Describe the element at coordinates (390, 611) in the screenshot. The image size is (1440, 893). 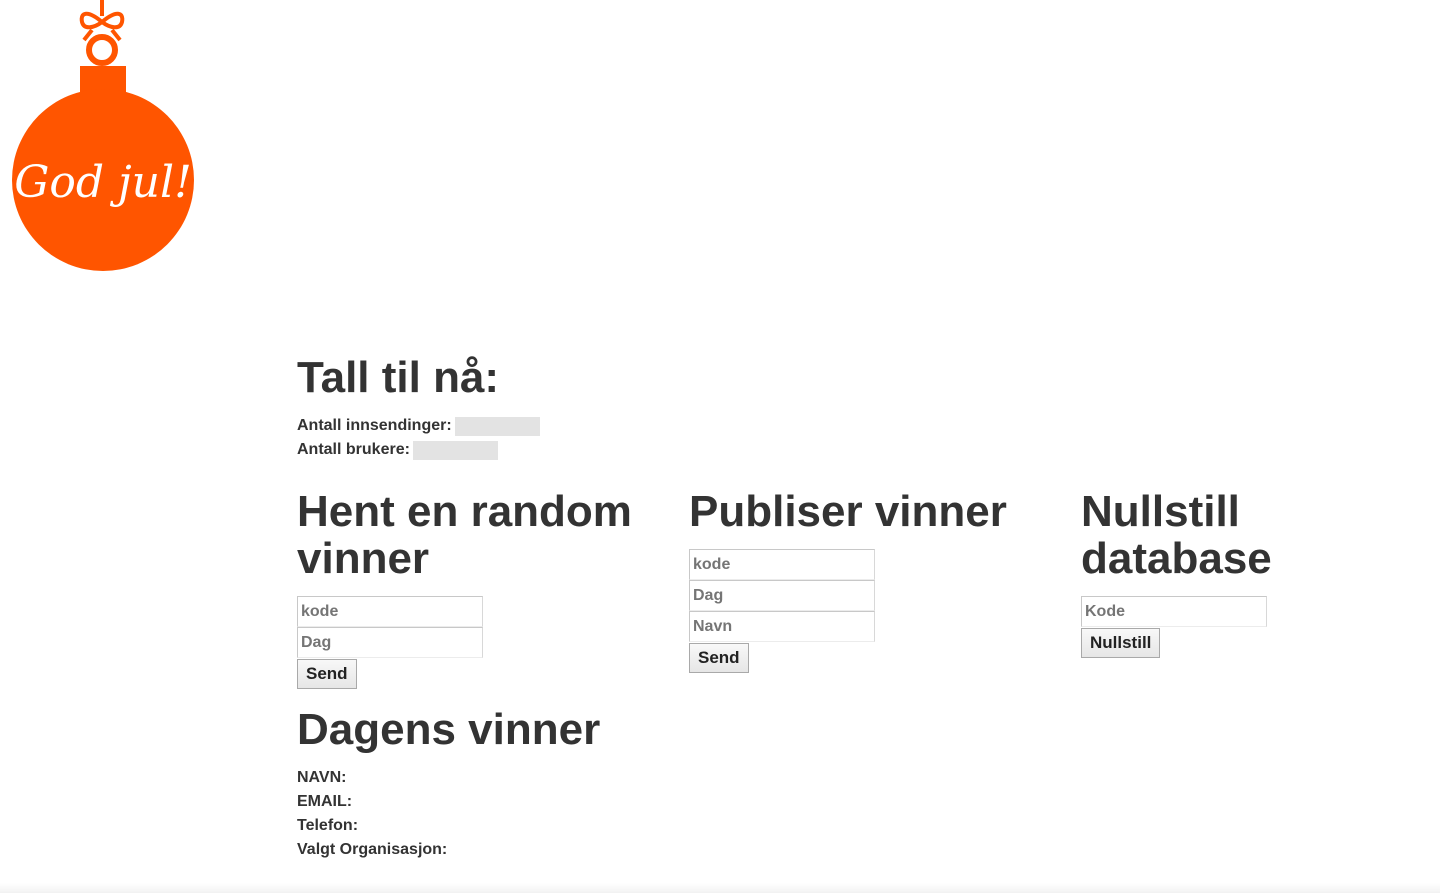
I see `random-winner-code-input` at that location.